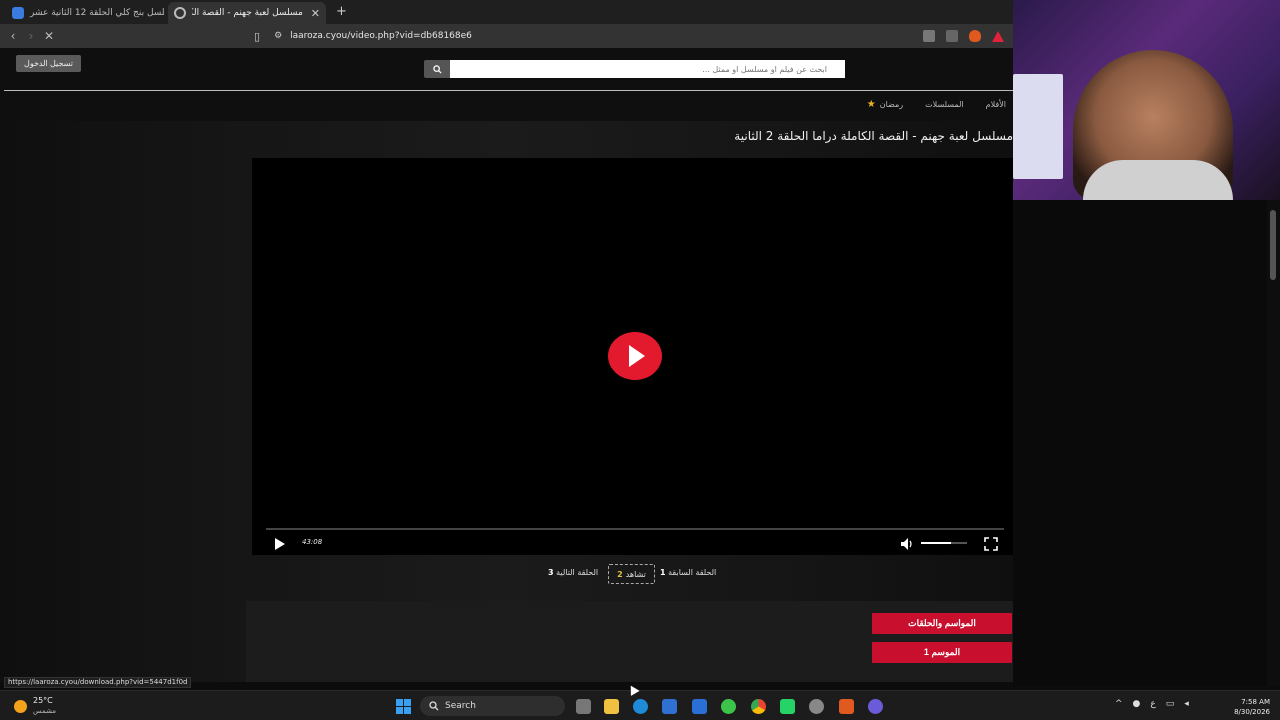 This screenshot has width=1280, height=720. I want to click on header-divider, so click(508, 90).